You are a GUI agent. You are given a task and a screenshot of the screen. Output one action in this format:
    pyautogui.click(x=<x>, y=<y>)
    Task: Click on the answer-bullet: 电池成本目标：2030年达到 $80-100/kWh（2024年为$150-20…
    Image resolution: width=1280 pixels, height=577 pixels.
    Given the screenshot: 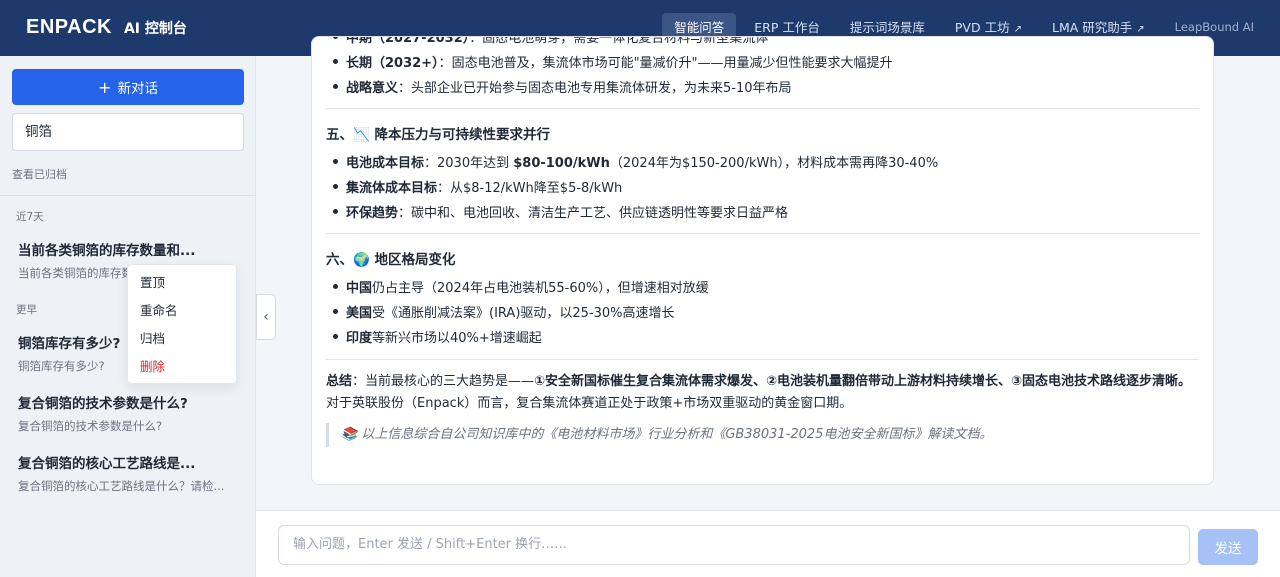 What is the action you would take?
    pyautogui.click(x=762, y=161)
    